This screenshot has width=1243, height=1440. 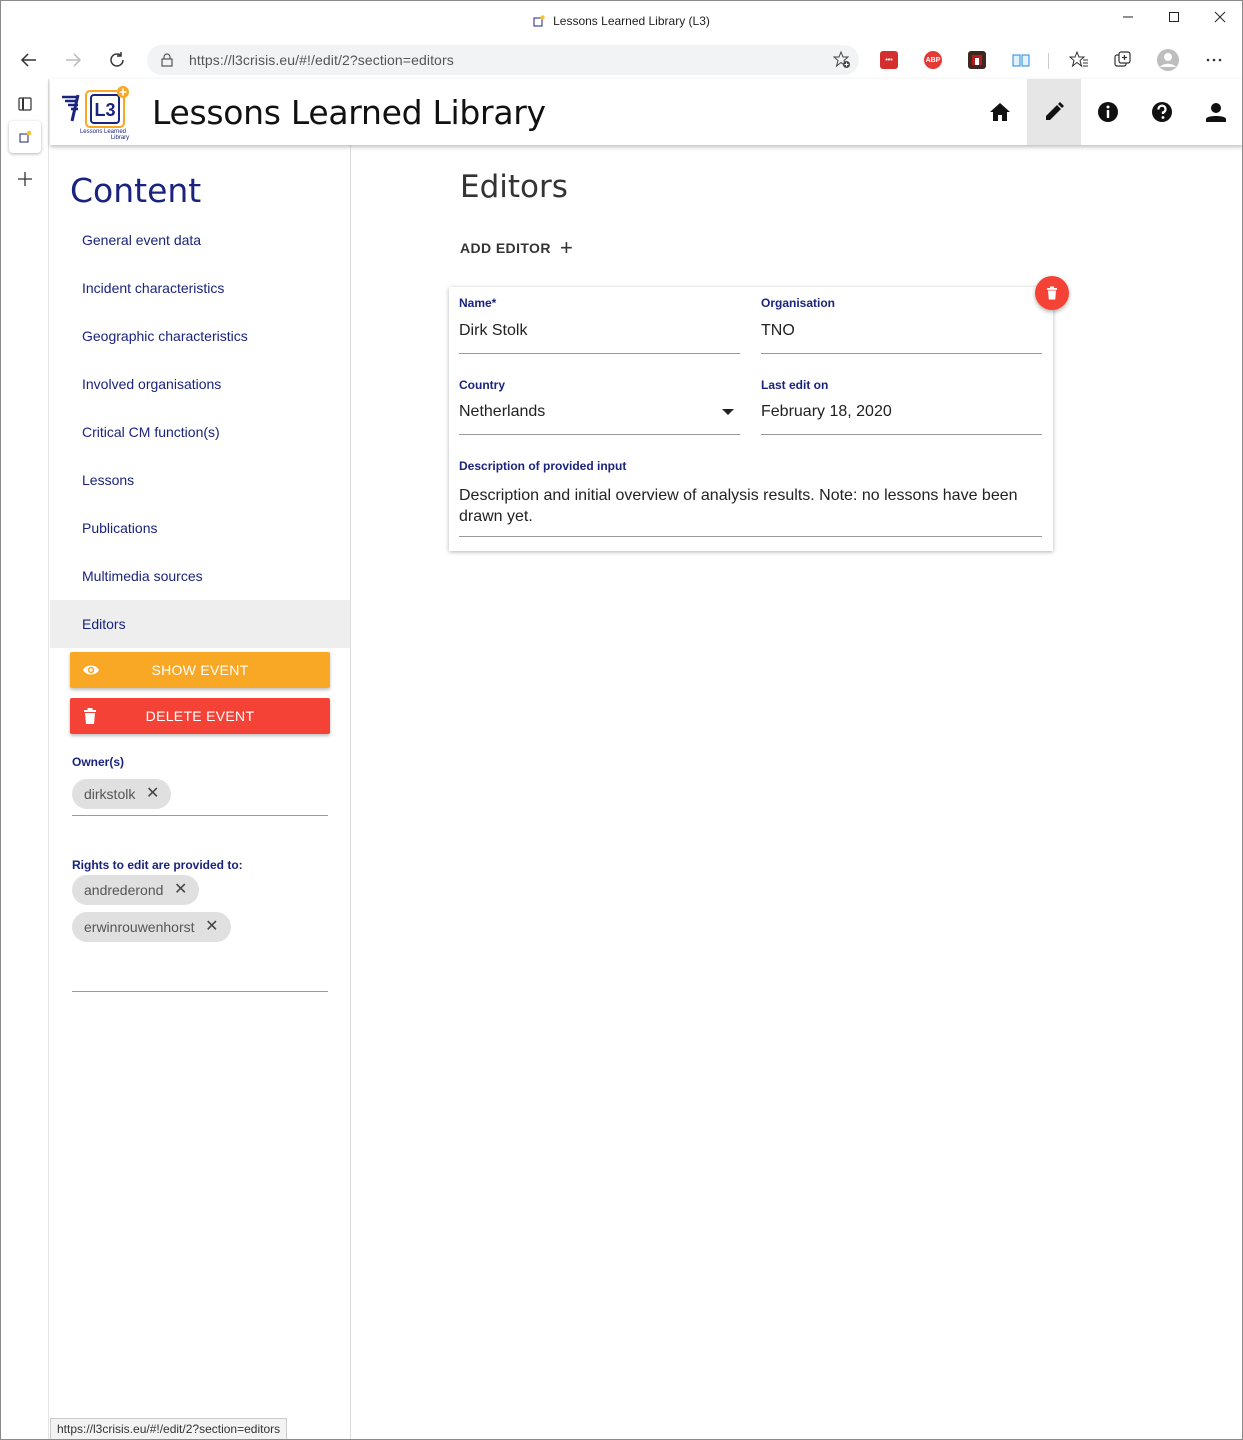 I want to click on last-edit-field-underline, so click(x=901, y=434).